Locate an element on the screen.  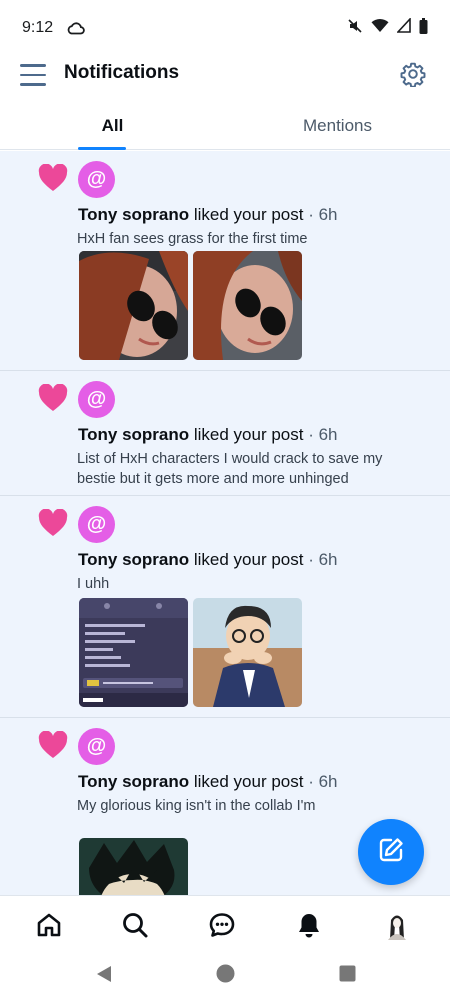
signal-icon is located at coordinates (403, 27).